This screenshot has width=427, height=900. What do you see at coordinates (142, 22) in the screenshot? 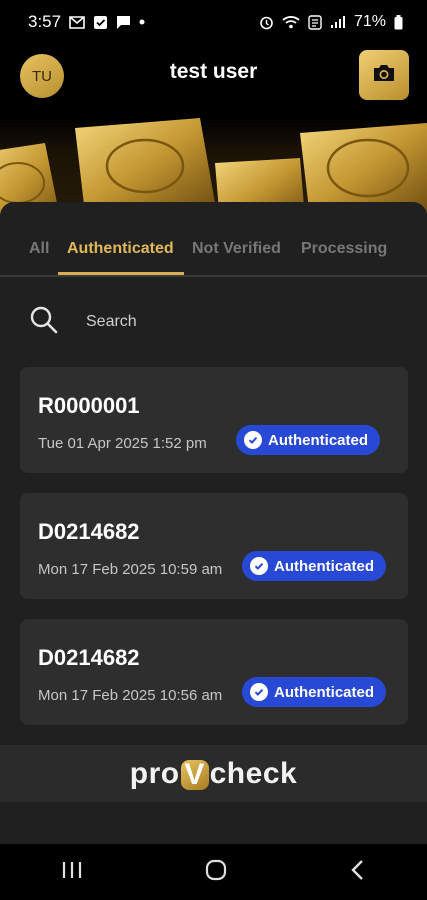
I see `dot-icon` at bounding box center [142, 22].